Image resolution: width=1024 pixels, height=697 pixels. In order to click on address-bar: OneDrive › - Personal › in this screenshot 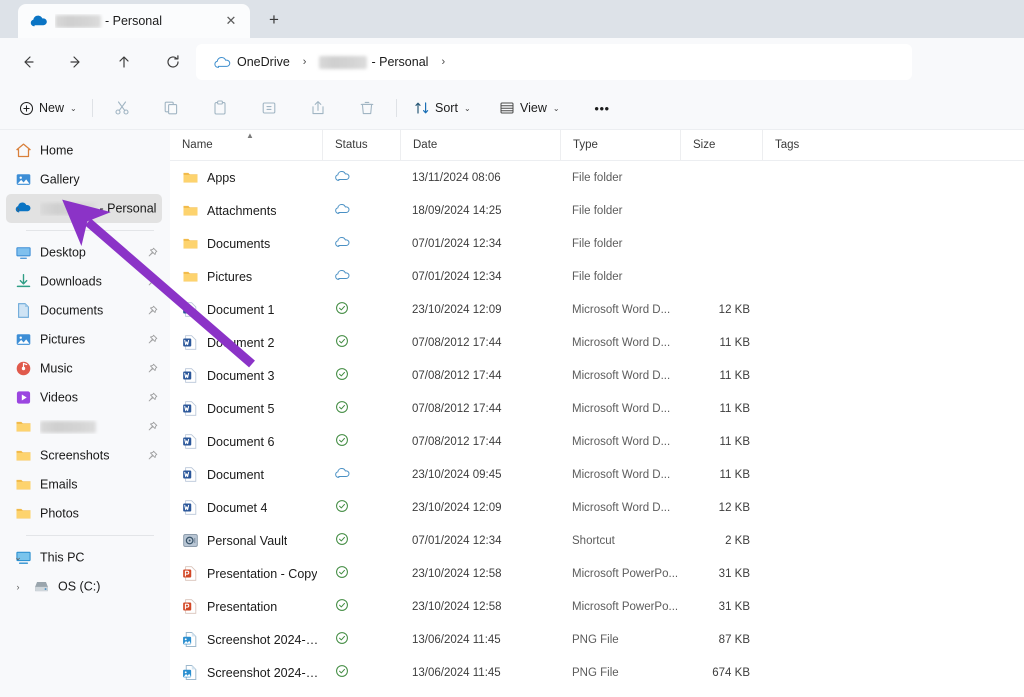, I will do `click(554, 62)`.